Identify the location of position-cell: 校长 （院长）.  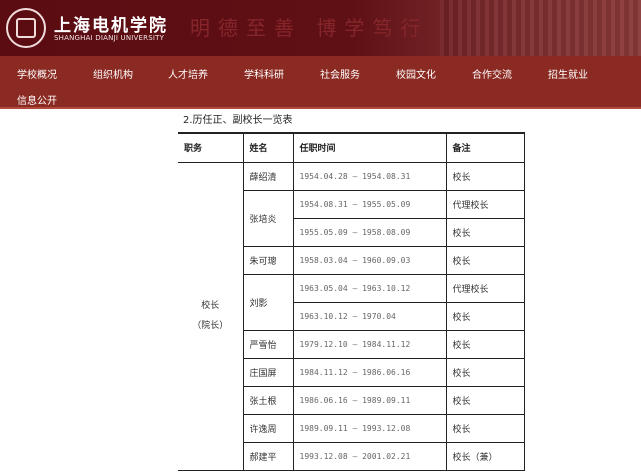
(211, 316).